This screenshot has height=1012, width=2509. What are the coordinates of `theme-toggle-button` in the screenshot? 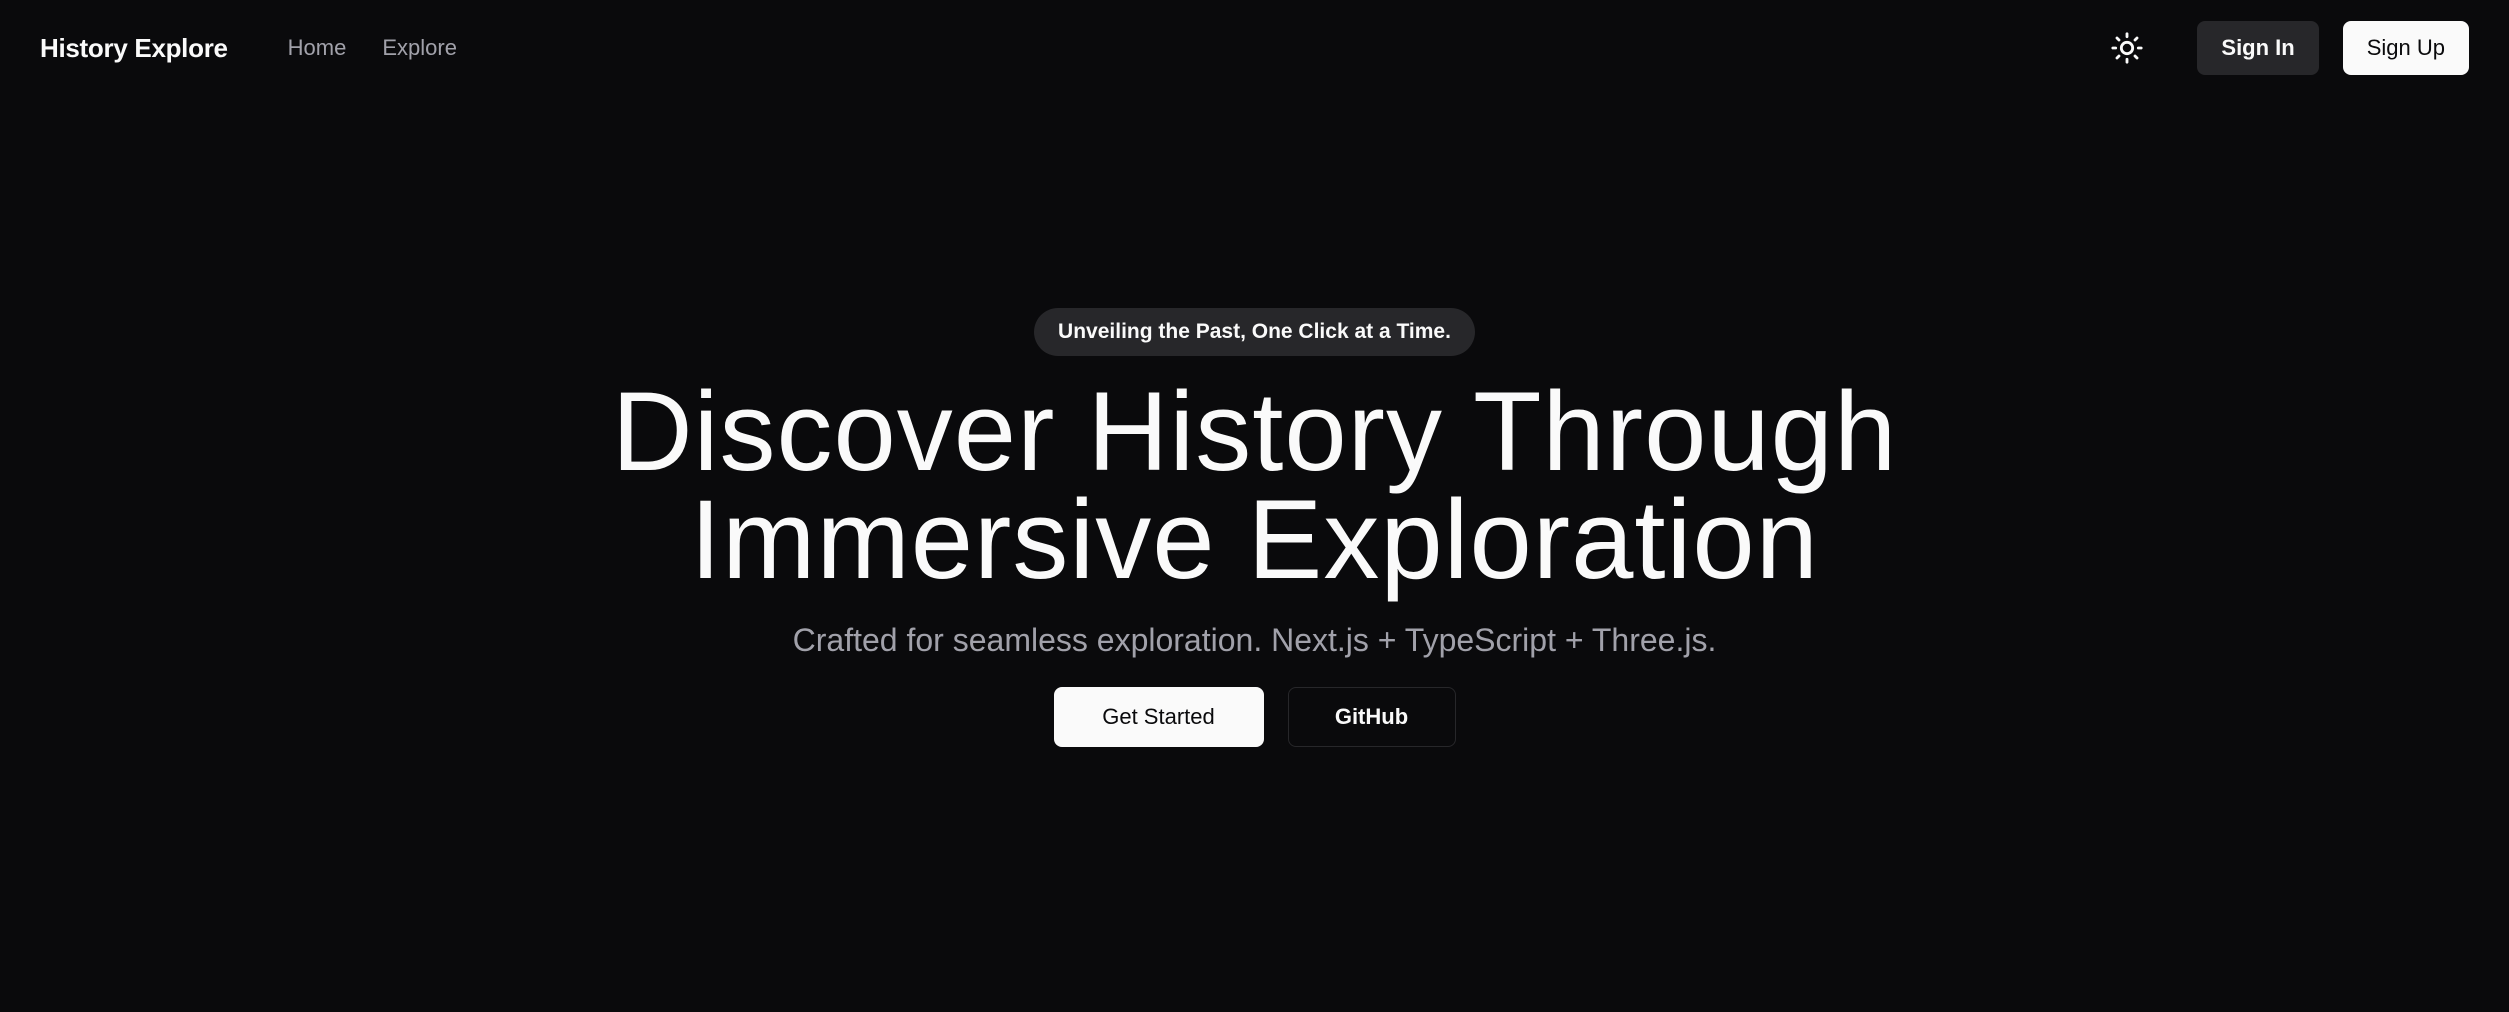 It's located at (2127, 48).